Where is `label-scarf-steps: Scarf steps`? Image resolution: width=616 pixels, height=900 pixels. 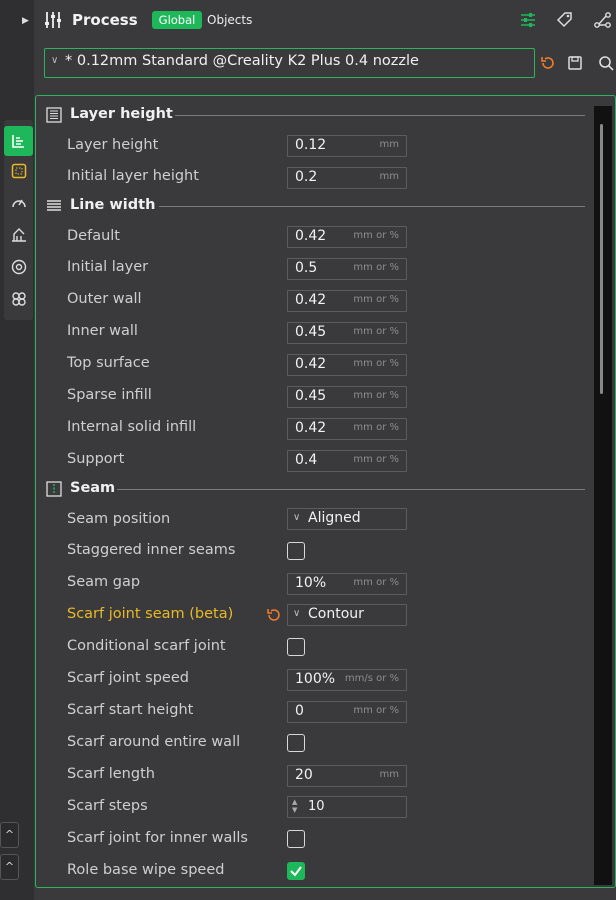
label-scarf-steps: Scarf steps is located at coordinates (107, 806).